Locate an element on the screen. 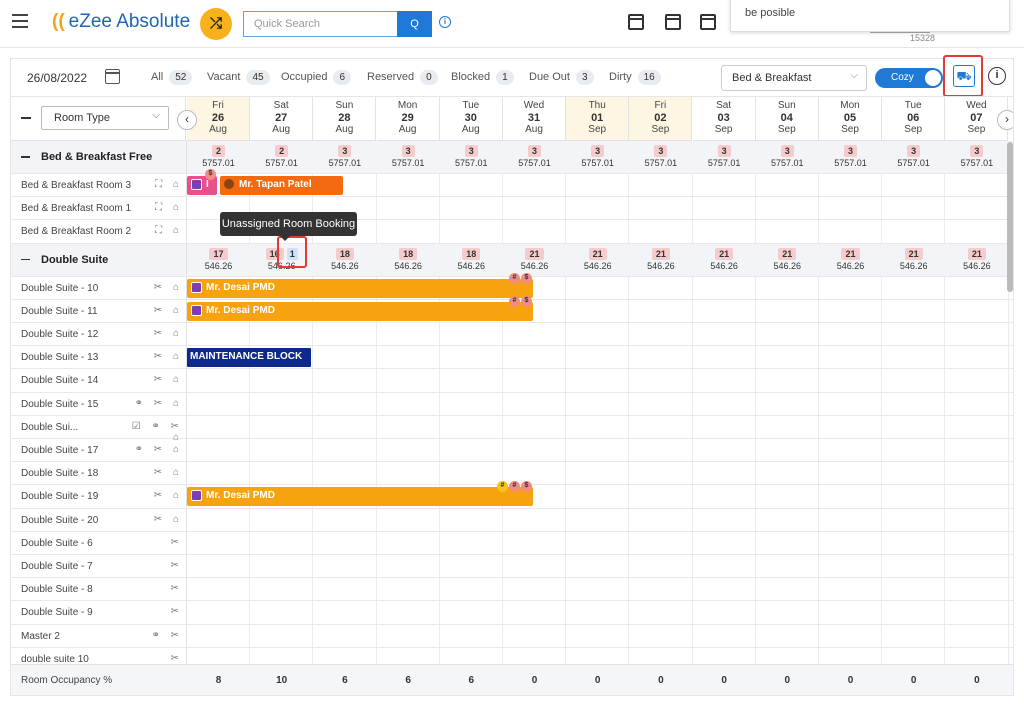 The height and width of the screenshot is (705, 1024). room-row: Double Sui... ☑ ⚭ ✂ ⌂ is located at coordinates (512, 429).